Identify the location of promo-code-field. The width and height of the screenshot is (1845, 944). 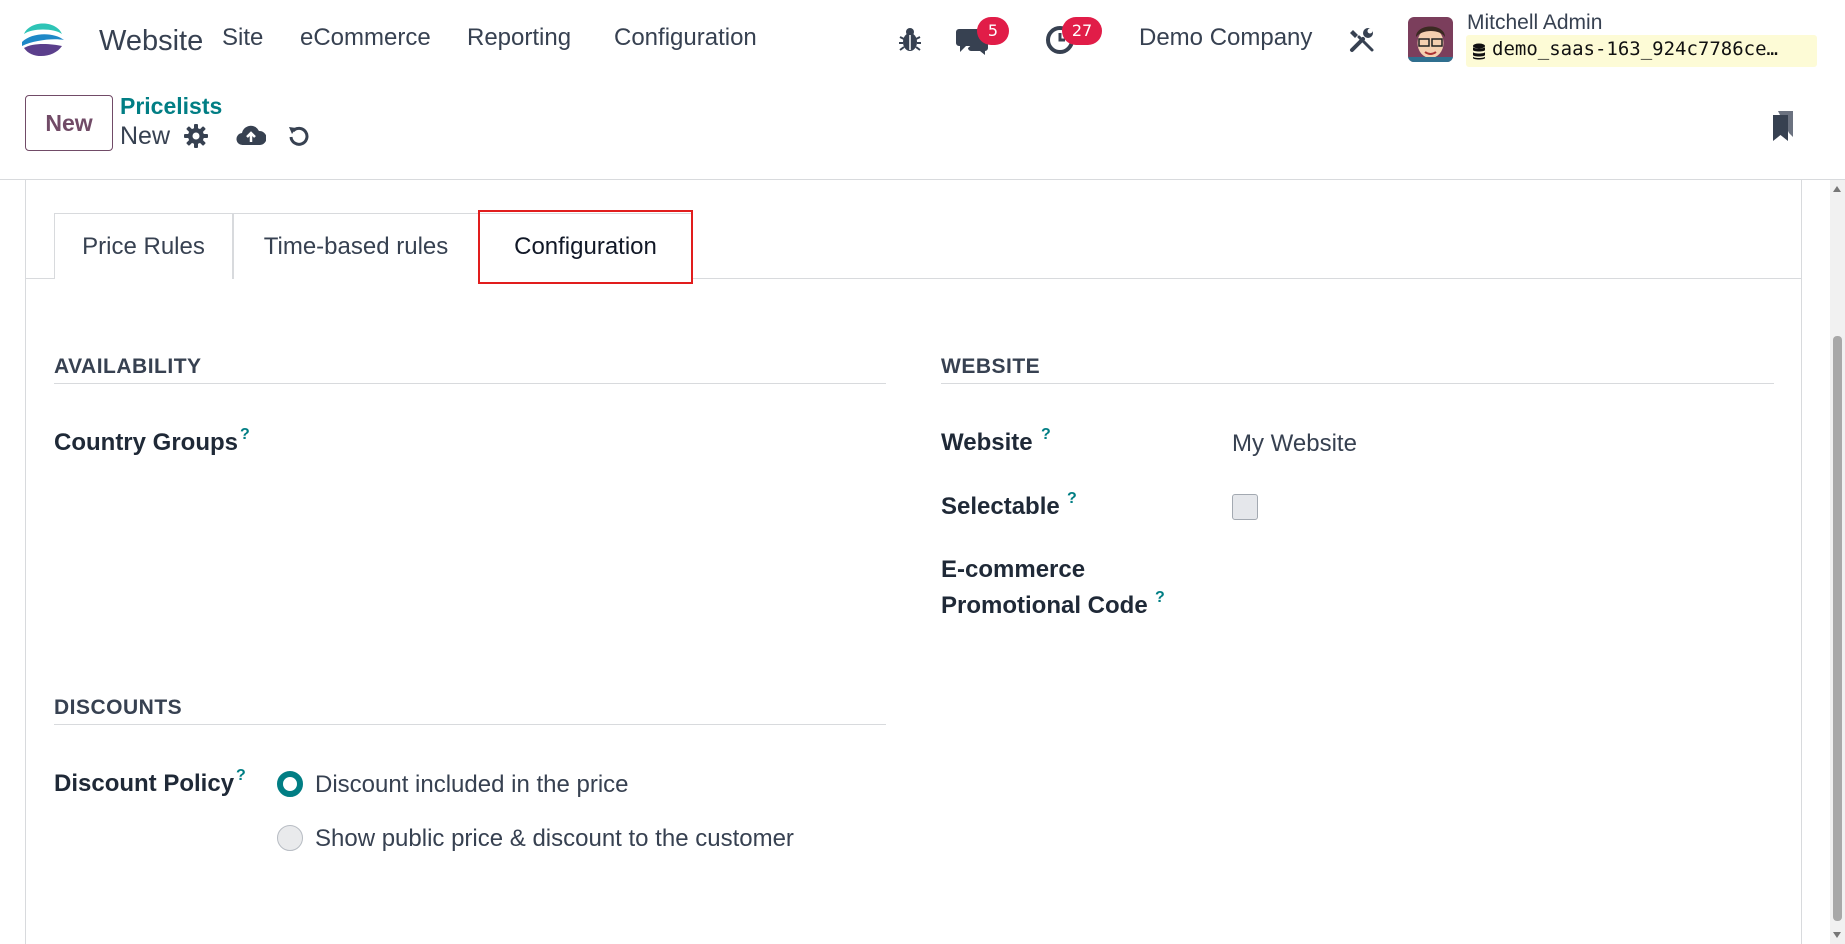
(1502, 603).